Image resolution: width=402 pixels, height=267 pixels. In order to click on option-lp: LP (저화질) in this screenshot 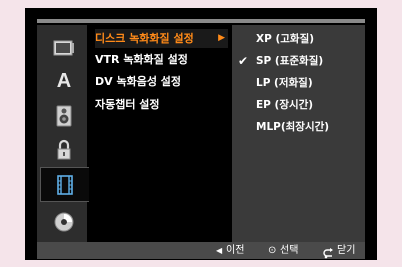, I will do `click(284, 83)`.